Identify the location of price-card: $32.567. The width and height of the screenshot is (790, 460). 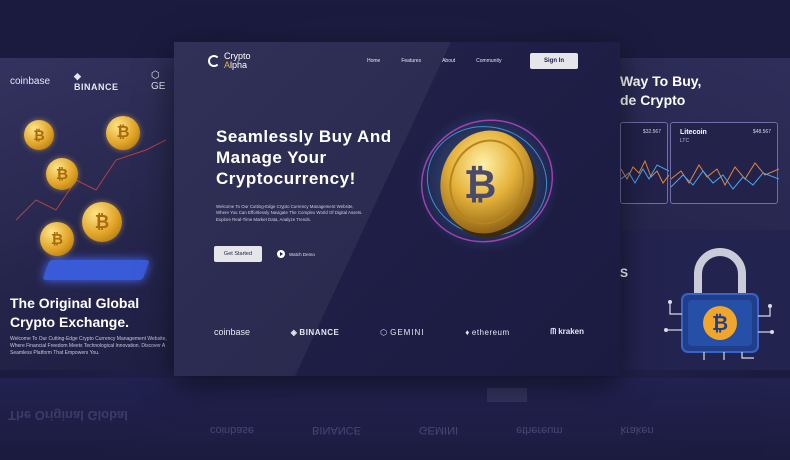
(644, 163).